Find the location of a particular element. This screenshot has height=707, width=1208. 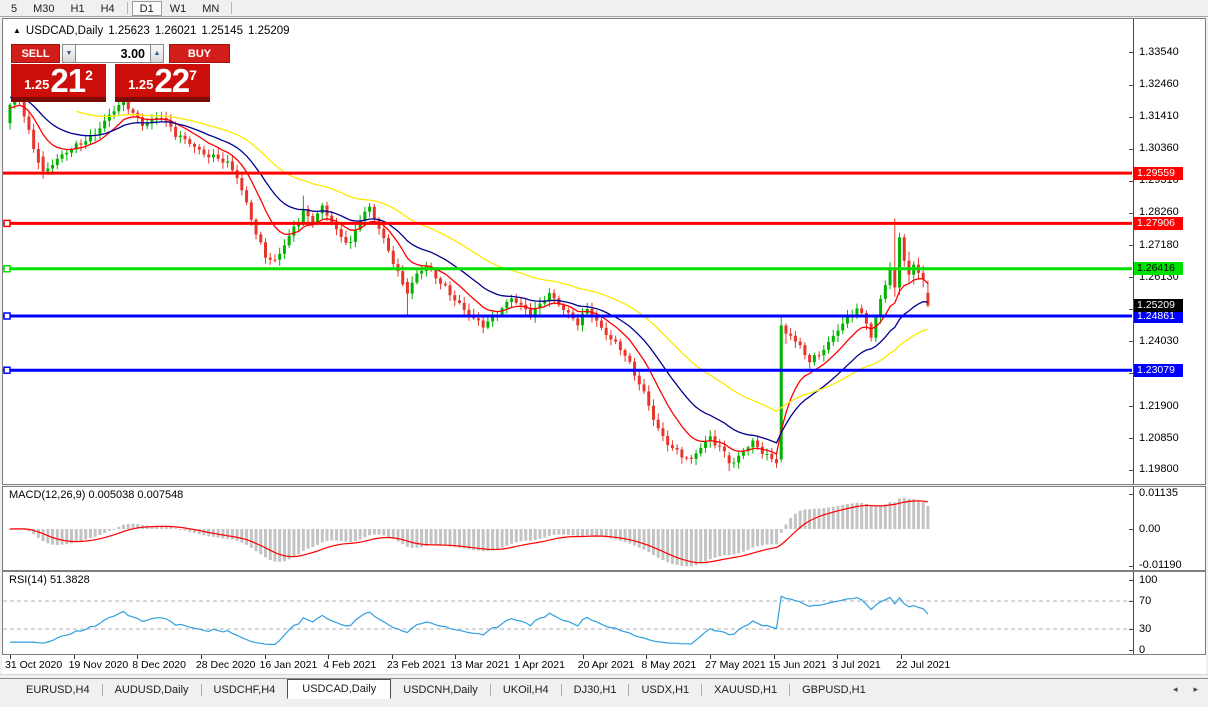

tab-UKOil,H4: UKOil,H4 is located at coordinates (526, 690).